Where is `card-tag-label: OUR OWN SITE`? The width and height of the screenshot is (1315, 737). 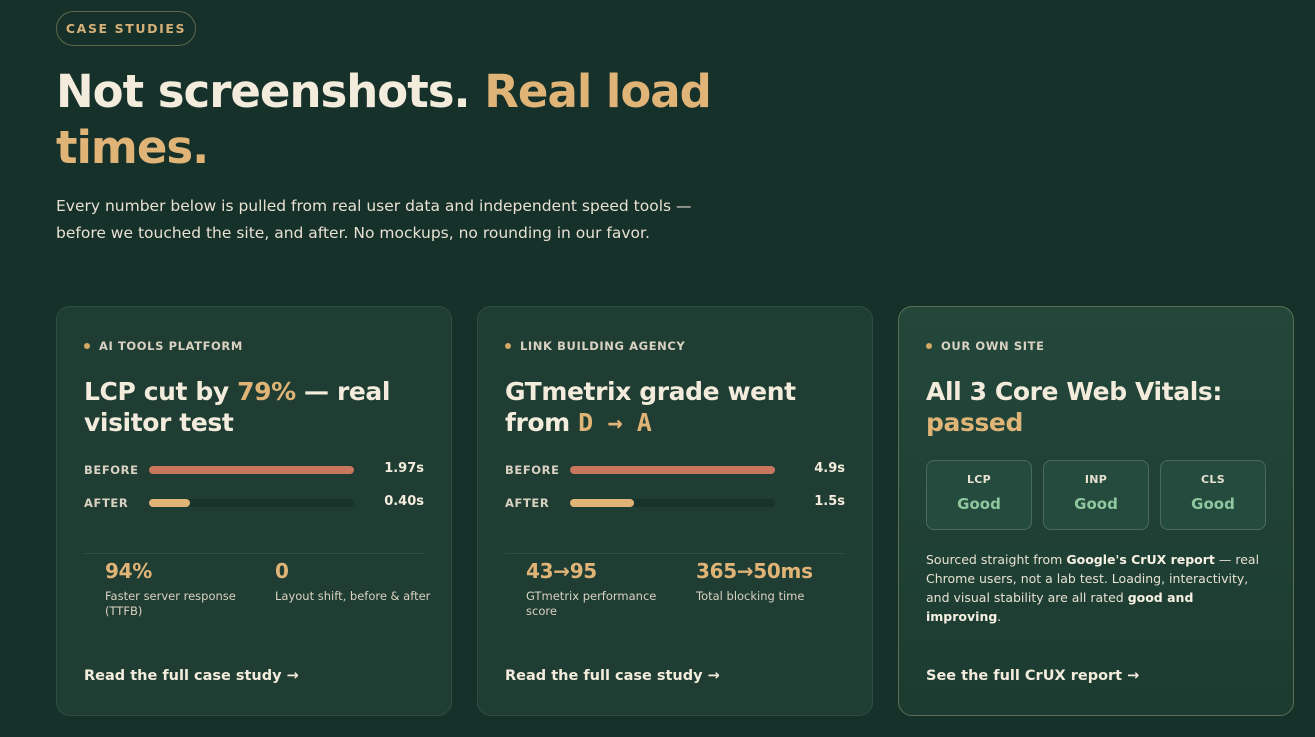 card-tag-label: OUR OWN SITE is located at coordinates (993, 346).